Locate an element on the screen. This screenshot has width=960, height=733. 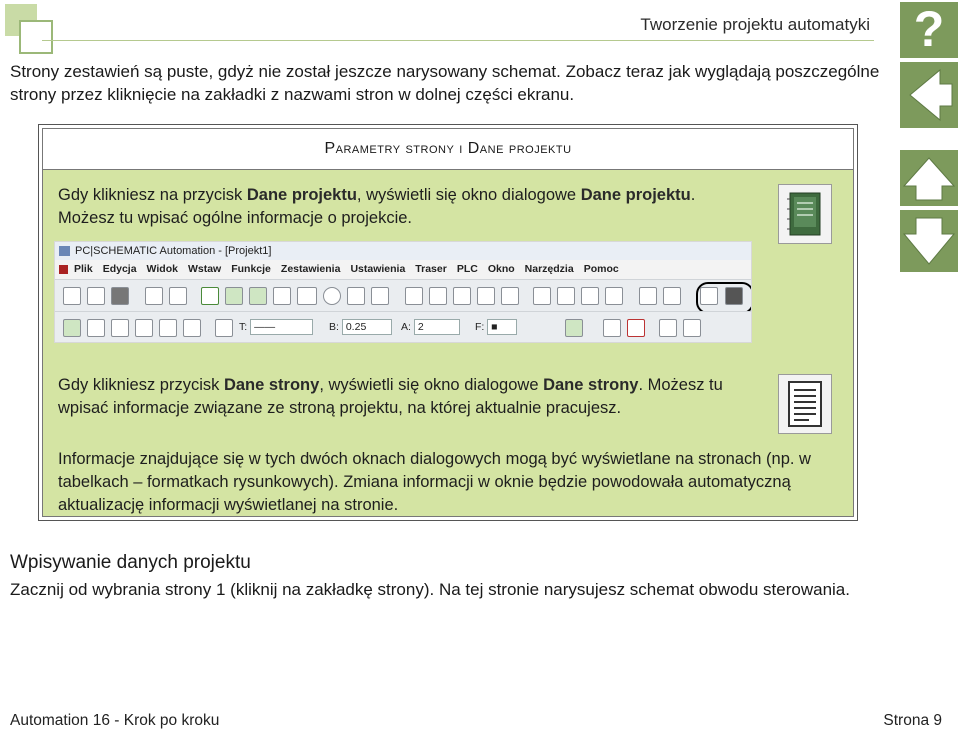
width-label: B: is located at coordinates (334, 327).